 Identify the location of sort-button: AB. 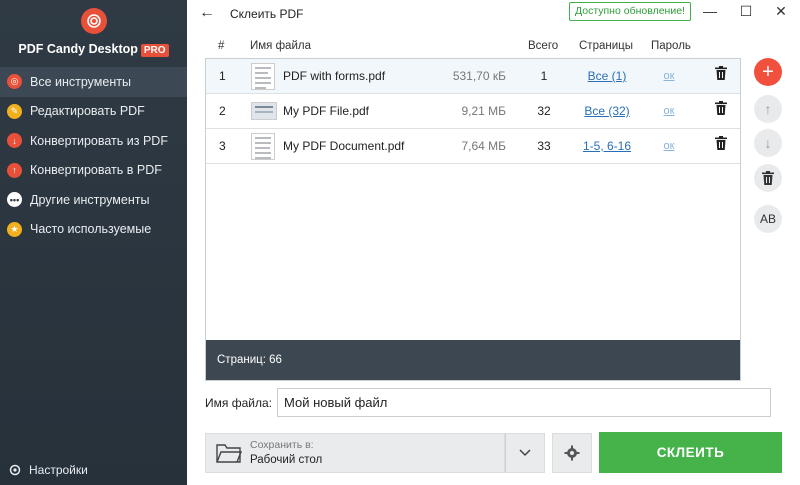
(768, 219).